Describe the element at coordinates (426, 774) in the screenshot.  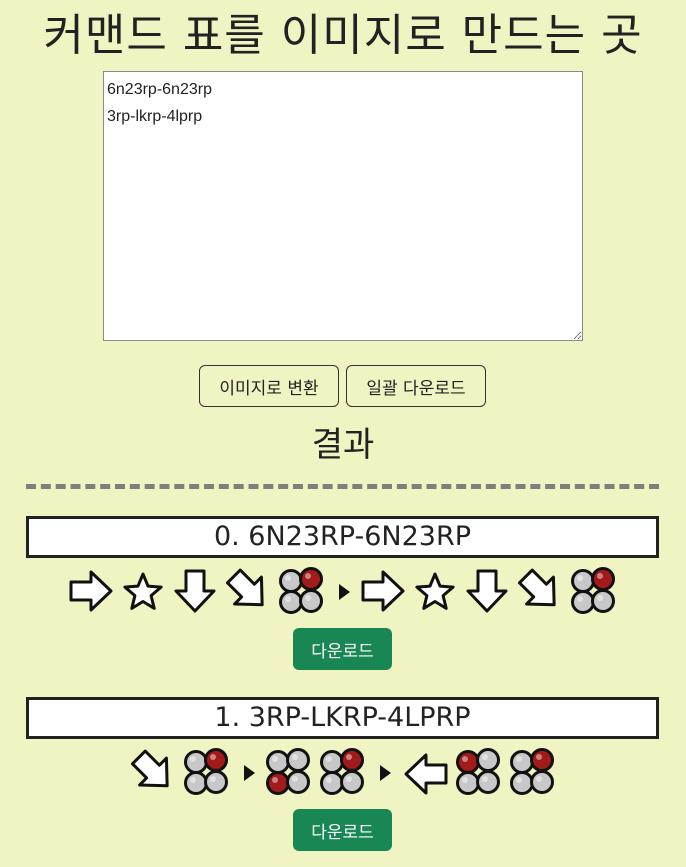
I see `arrow-left-icon` at that location.